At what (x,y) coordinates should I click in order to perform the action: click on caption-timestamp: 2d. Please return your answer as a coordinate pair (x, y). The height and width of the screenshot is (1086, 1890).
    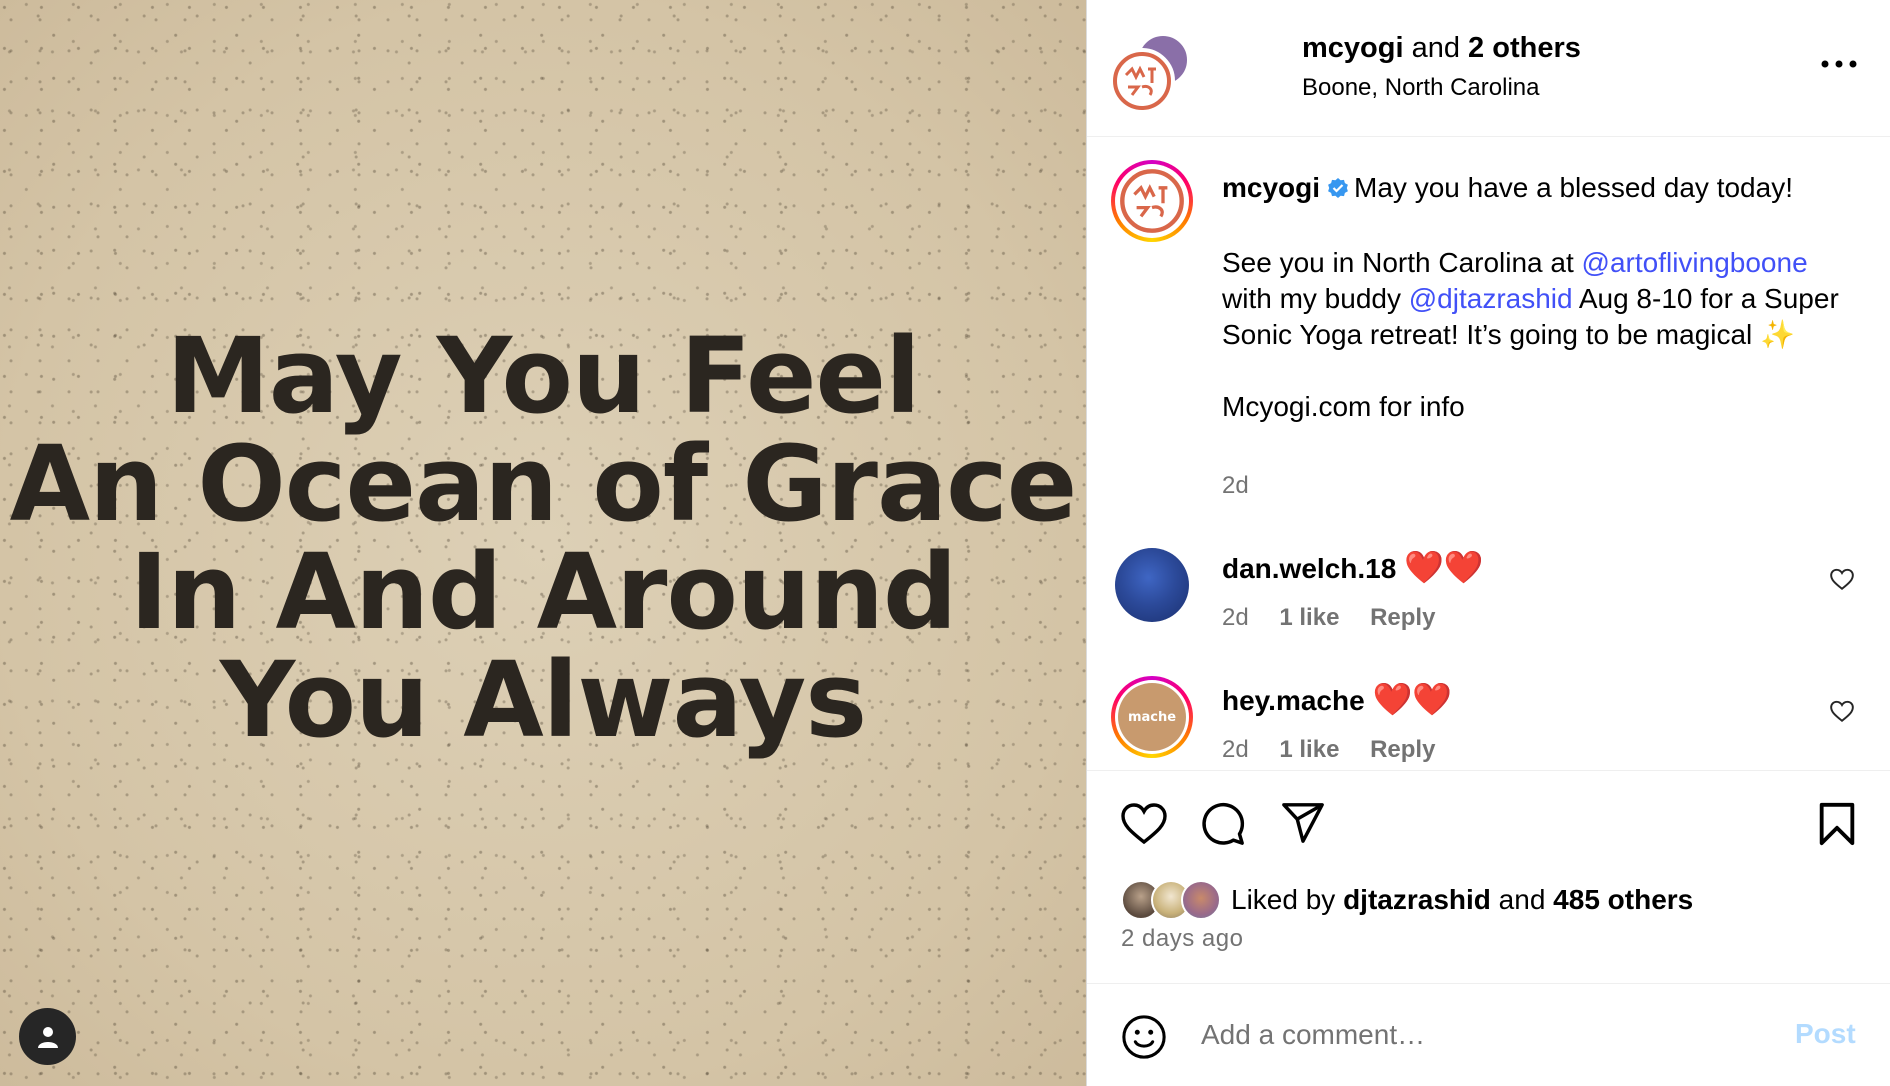
    Looking at the image, I should click on (1235, 486).